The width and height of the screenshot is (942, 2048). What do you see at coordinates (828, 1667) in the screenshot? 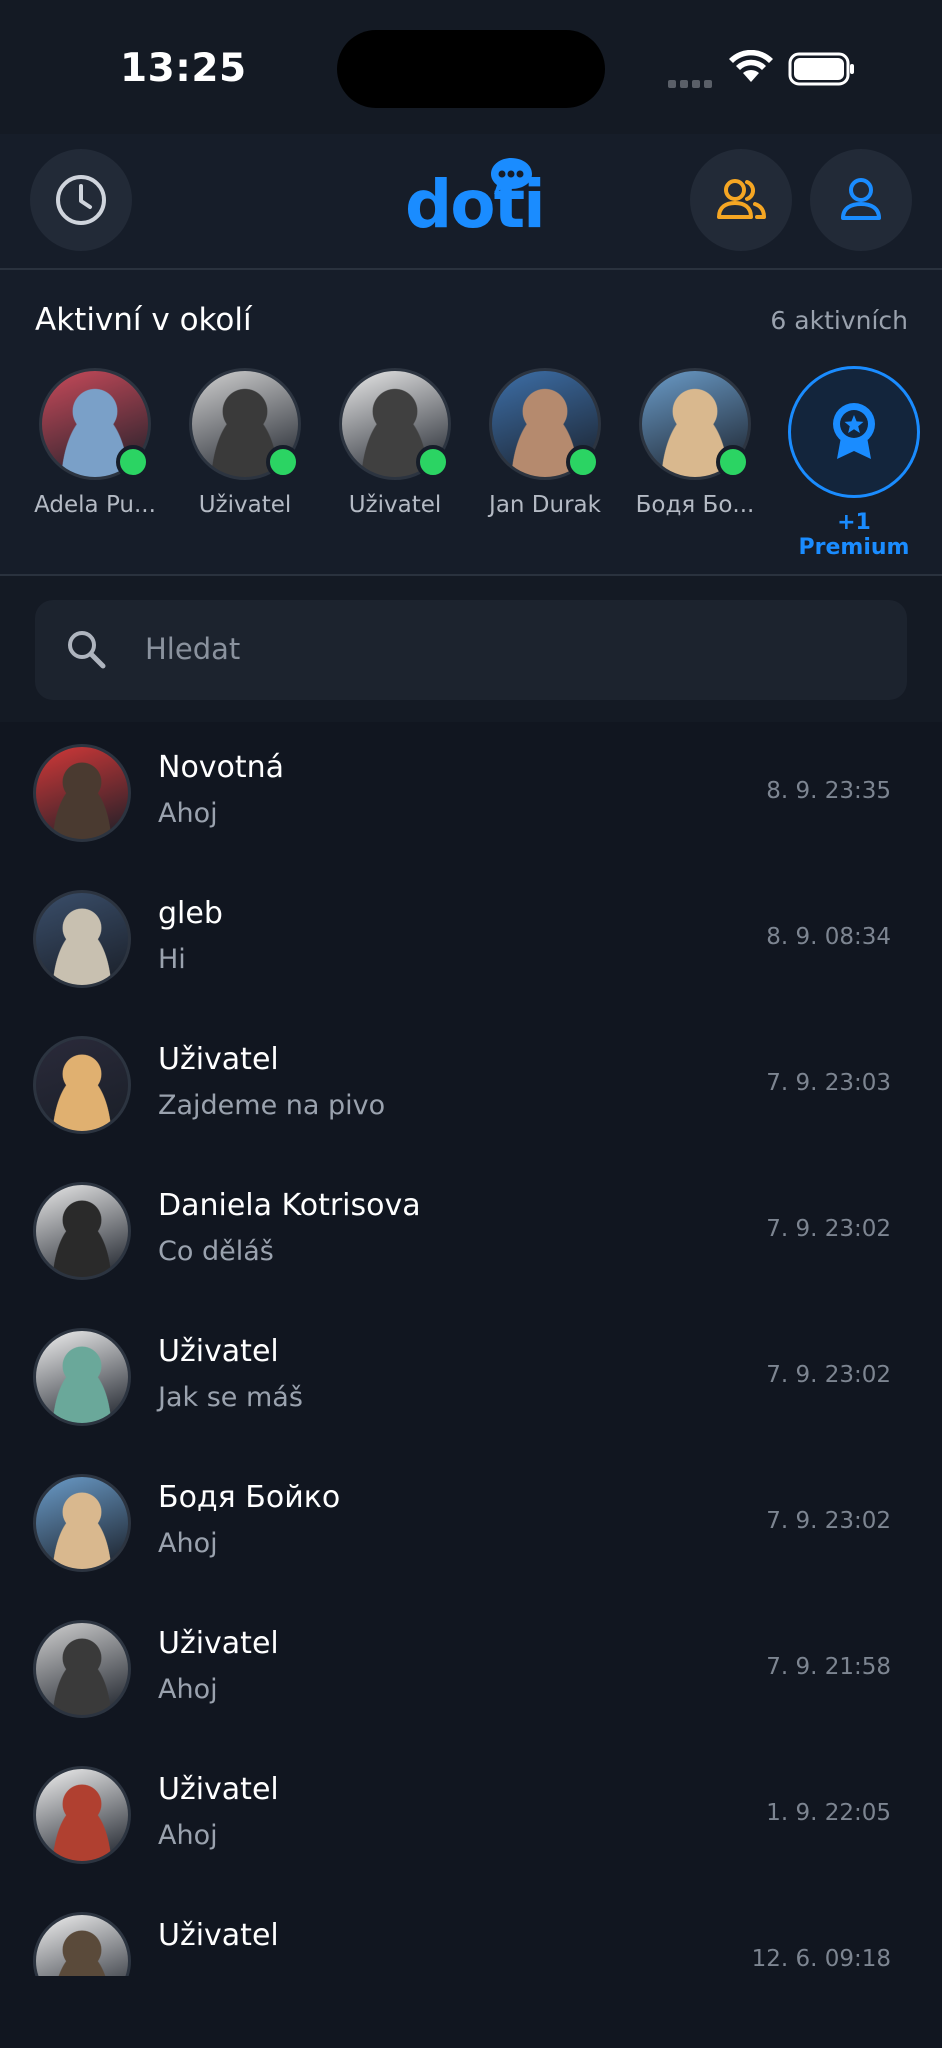
I see `chat-time: 7. 9. 21:58` at bounding box center [828, 1667].